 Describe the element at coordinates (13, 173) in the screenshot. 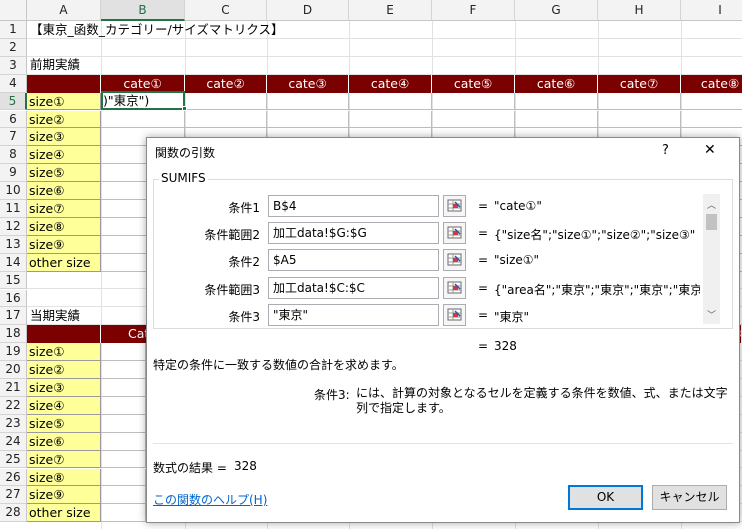

I see `row-header-9: 9` at that location.